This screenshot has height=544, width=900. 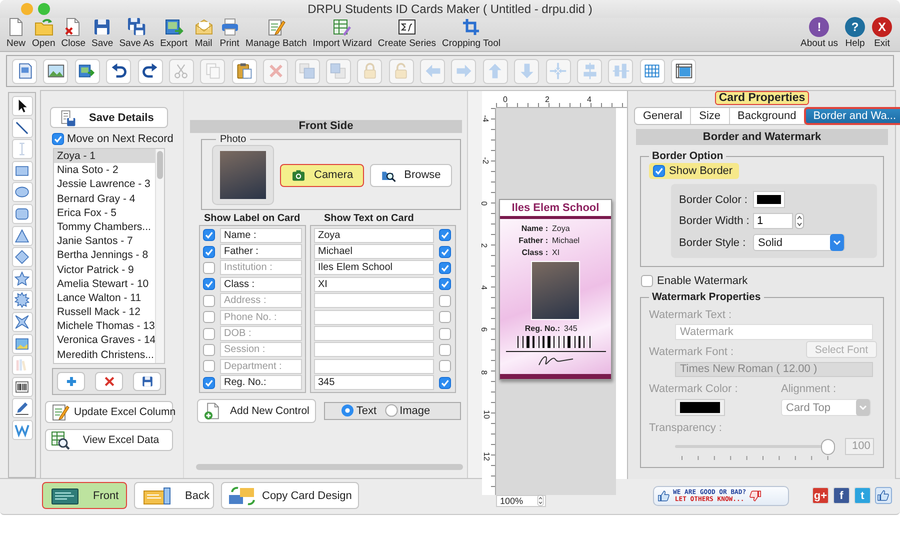 What do you see at coordinates (820, 495) in the screenshot?
I see `social-button: g+` at bounding box center [820, 495].